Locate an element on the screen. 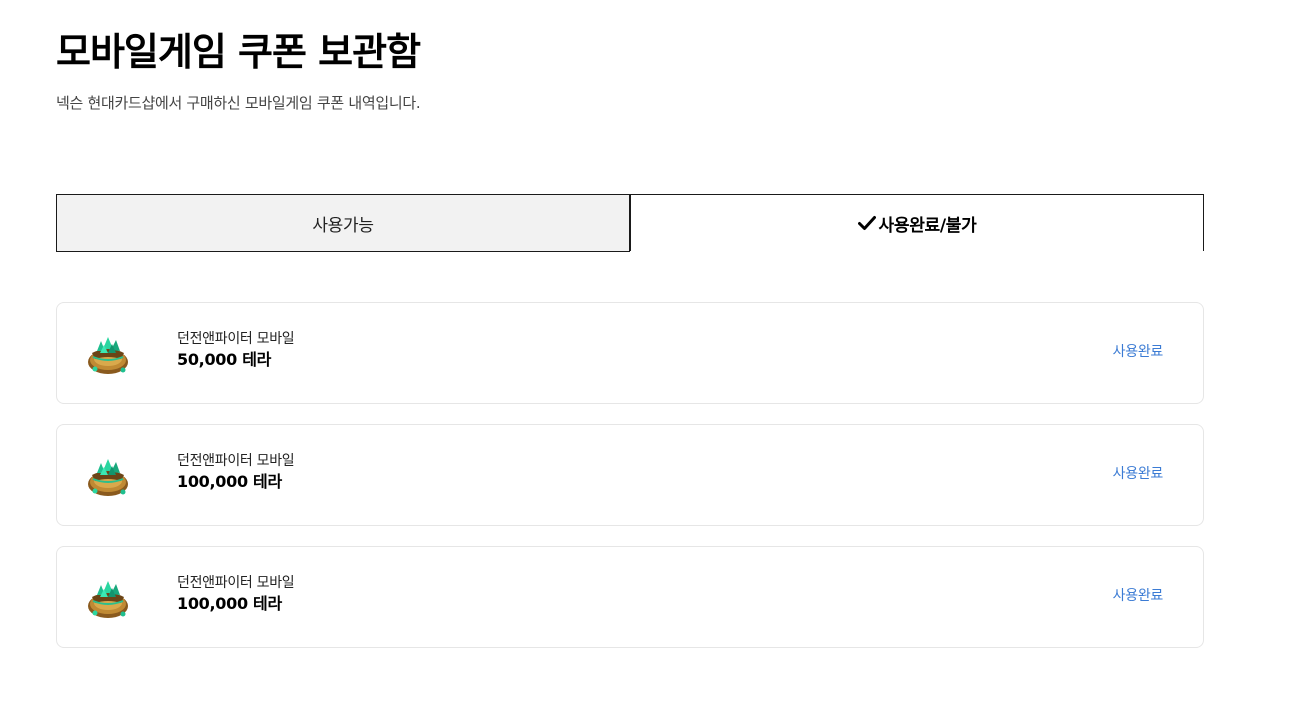  tab-used-unavailable: 사용완료/불가 is located at coordinates (917, 222).